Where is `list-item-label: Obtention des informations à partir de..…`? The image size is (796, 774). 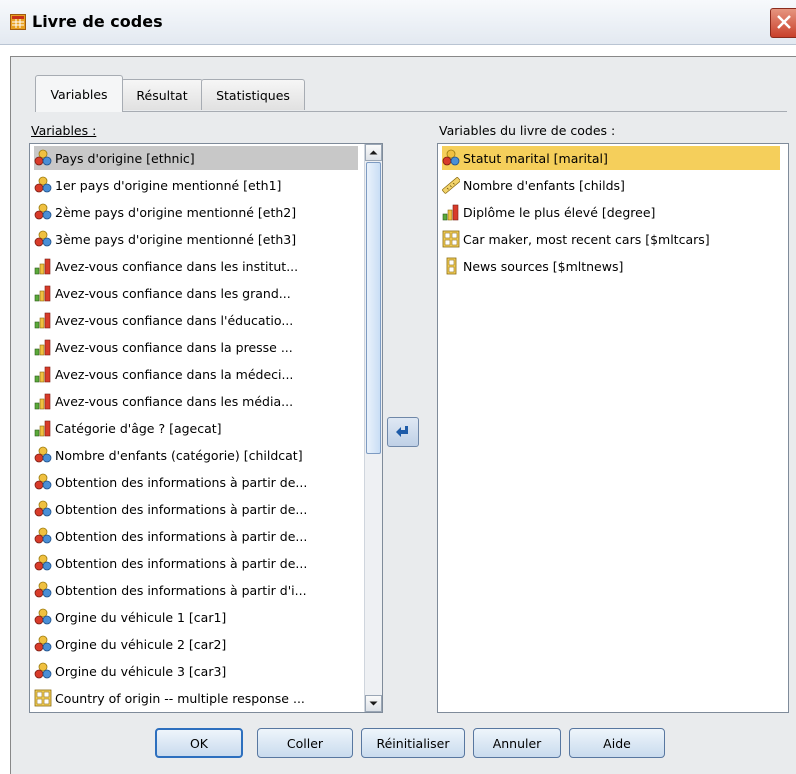 list-item-label: Obtention des informations à partir de..… is located at coordinates (181, 482).